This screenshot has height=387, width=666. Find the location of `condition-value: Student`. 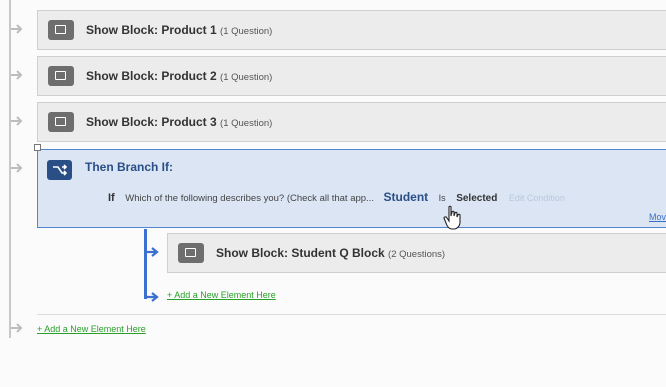

condition-value: Student is located at coordinates (405, 197).